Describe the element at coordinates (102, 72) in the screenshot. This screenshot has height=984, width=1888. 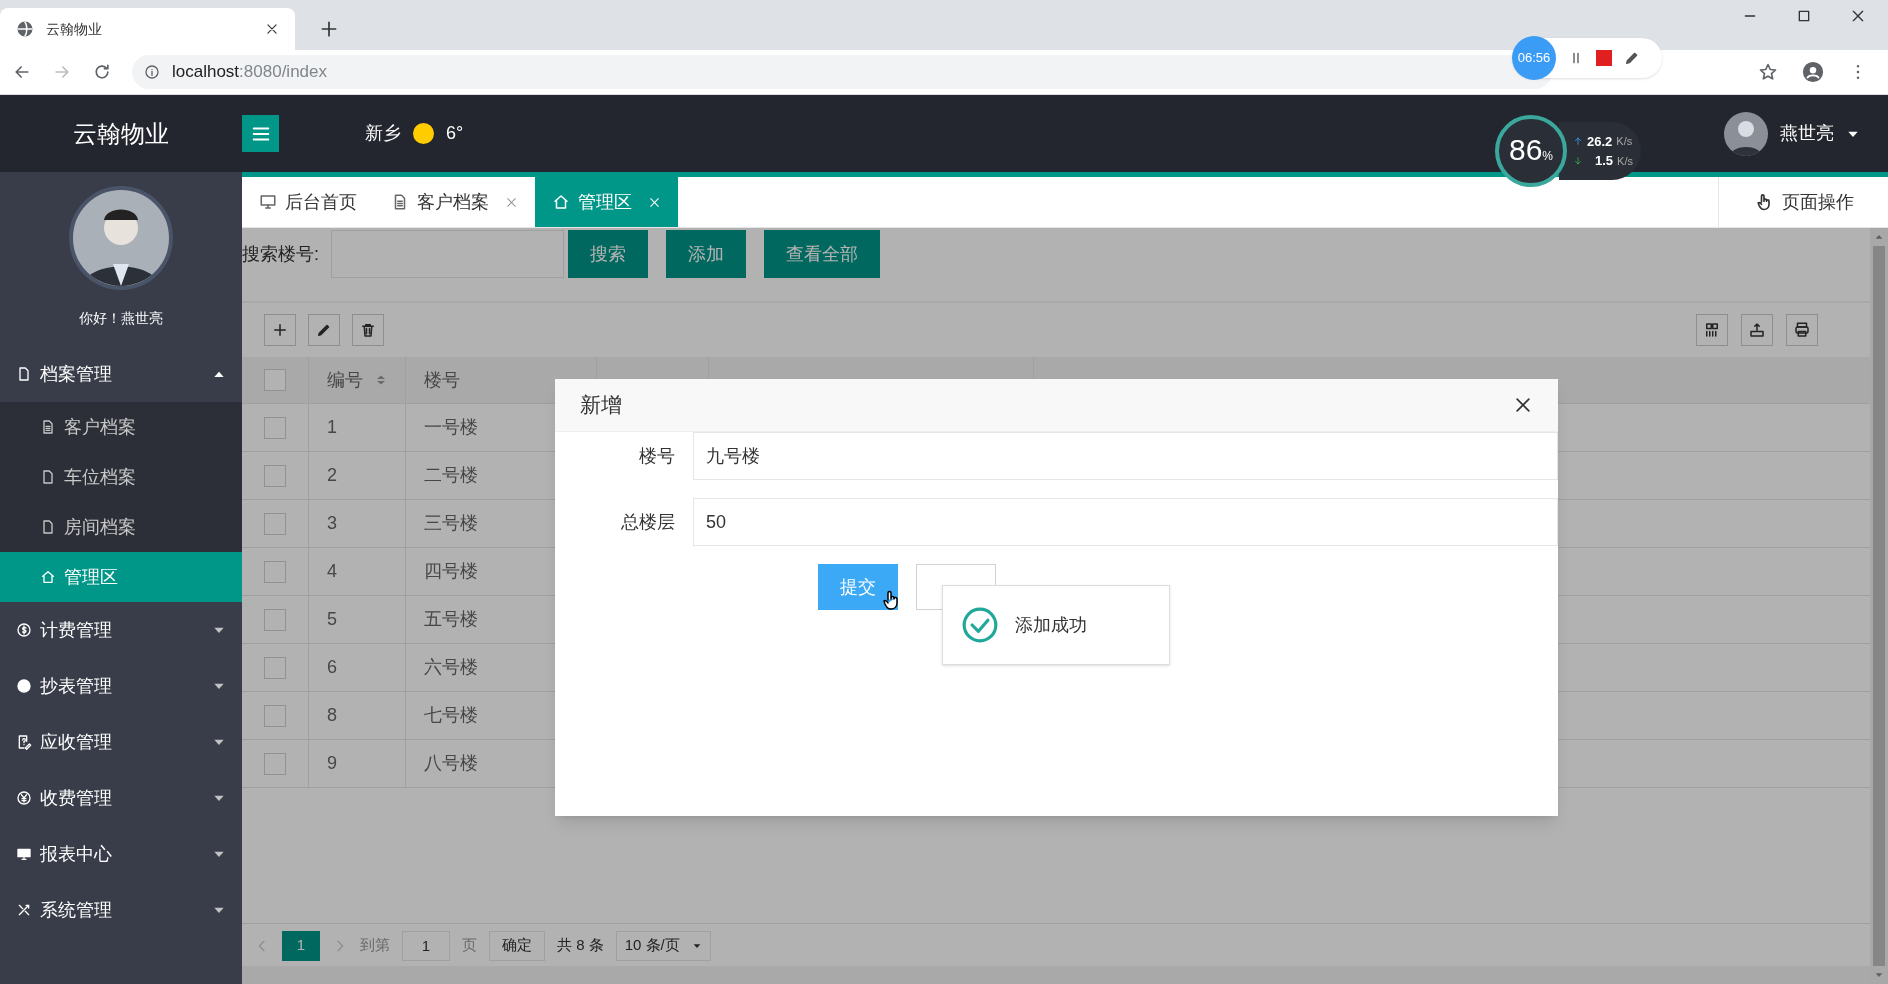
I see `reload-icon` at that location.